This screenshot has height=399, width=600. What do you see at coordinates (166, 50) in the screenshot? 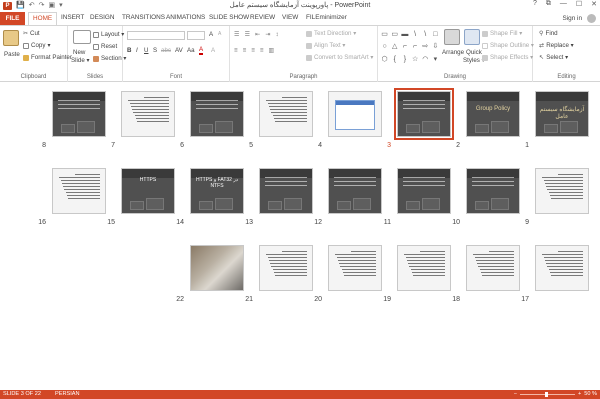
I see `strikethrough-button: abc` at bounding box center [166, 50].